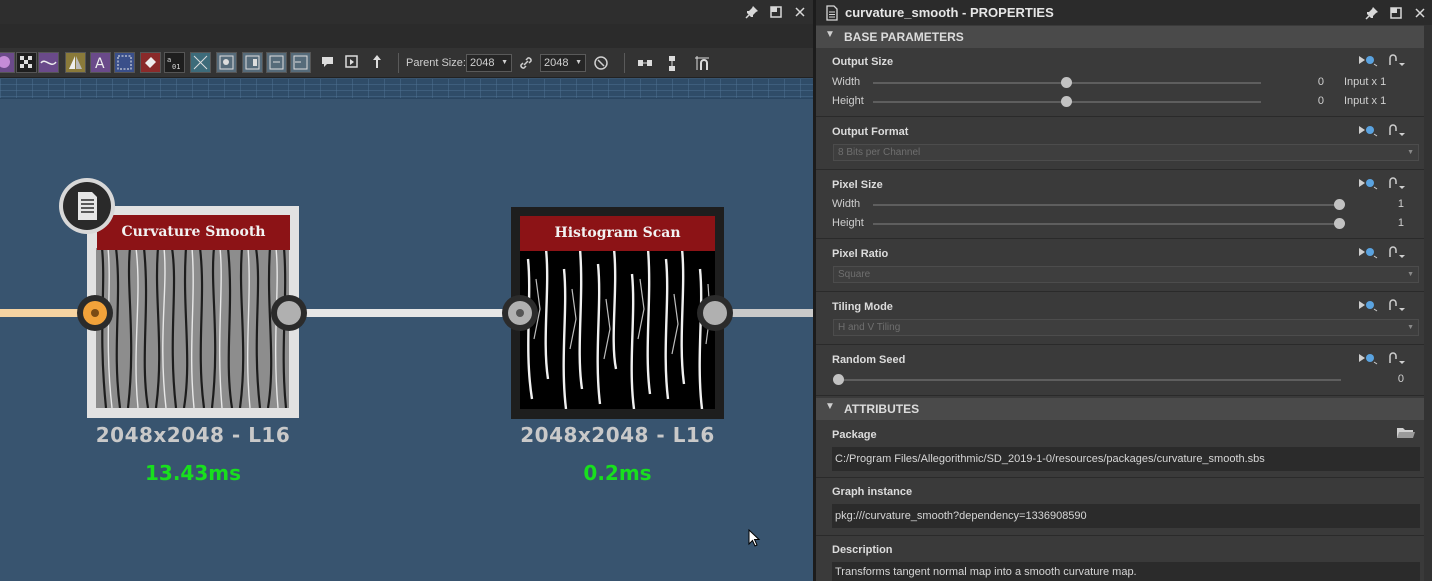 The width and height of the screenshot is (1432, 581). I want to click on output-height-value: 0, so click(1305, 101).